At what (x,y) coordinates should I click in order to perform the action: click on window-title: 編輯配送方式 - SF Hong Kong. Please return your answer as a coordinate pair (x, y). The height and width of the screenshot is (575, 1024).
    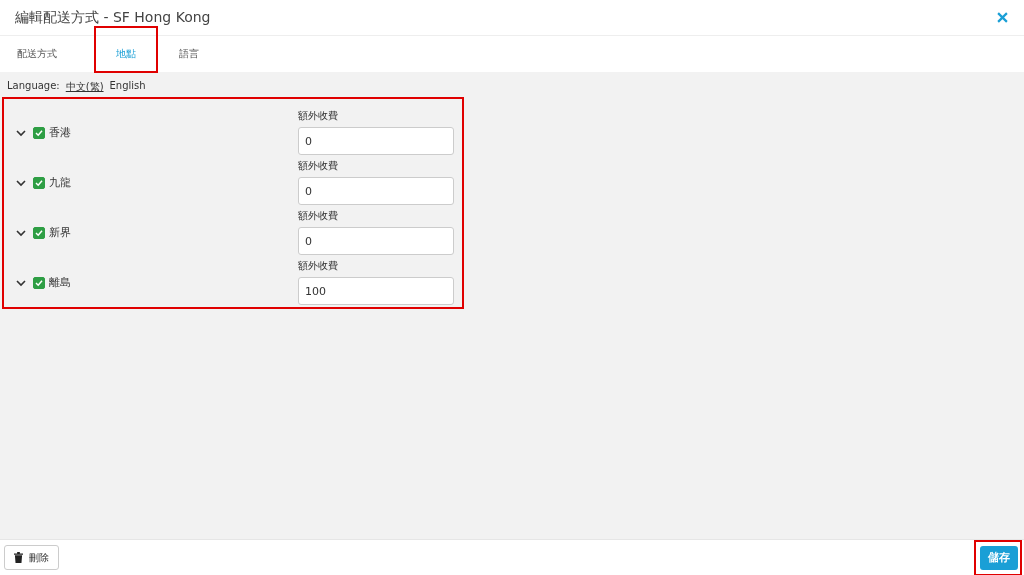
    Looking at the image, I should click on (113, 17).